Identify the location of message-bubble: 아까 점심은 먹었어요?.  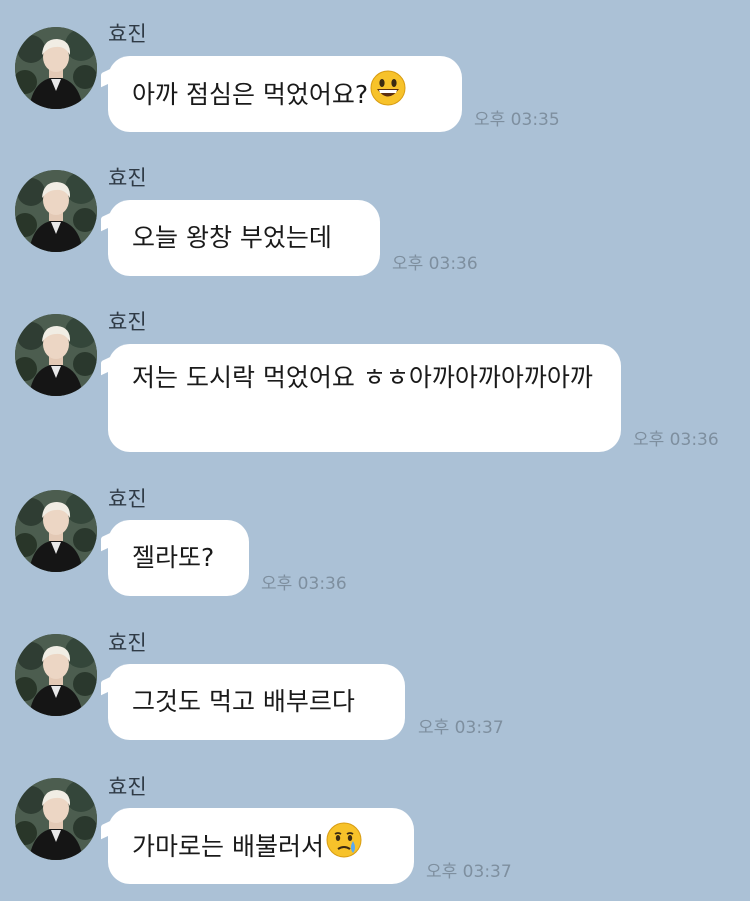
(285, 94).